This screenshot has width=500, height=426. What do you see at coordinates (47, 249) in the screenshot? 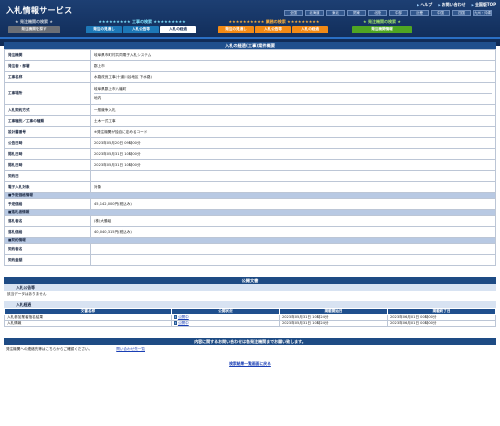
I see `detail-label: 契約者名` at bounding box center [47, 249].